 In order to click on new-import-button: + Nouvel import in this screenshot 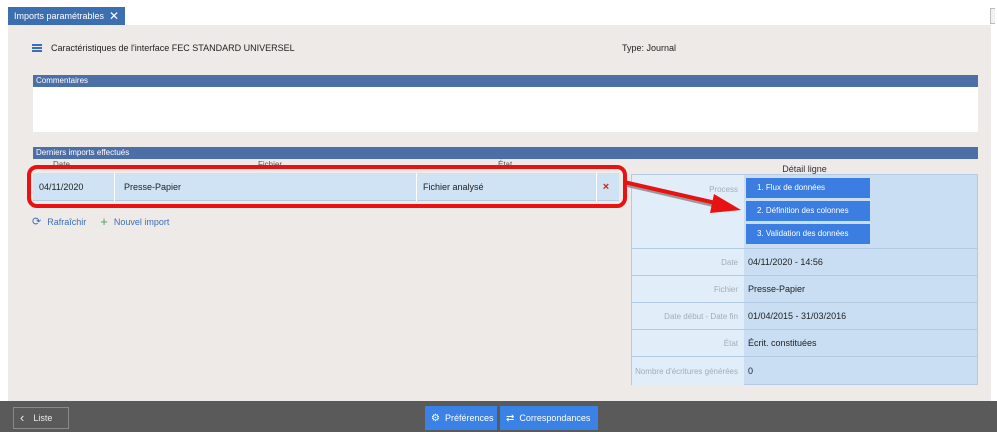, I will do `click(134, 221)`.